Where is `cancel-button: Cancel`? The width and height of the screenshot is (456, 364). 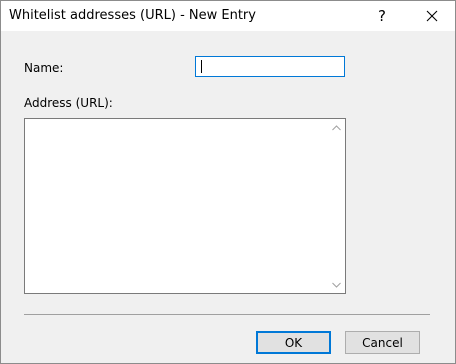 cancel-button: Cancel is located at coordinates (382, 342).